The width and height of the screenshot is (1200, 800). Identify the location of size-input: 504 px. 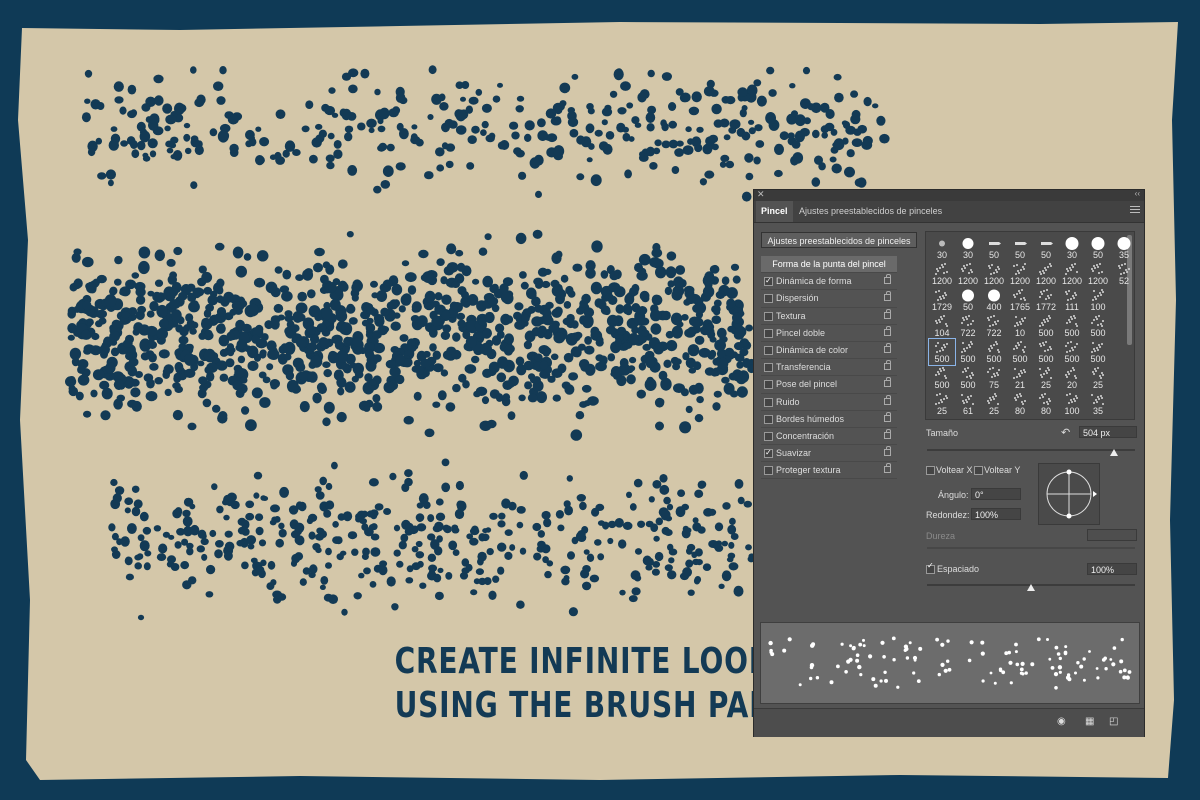
(1108, 432).